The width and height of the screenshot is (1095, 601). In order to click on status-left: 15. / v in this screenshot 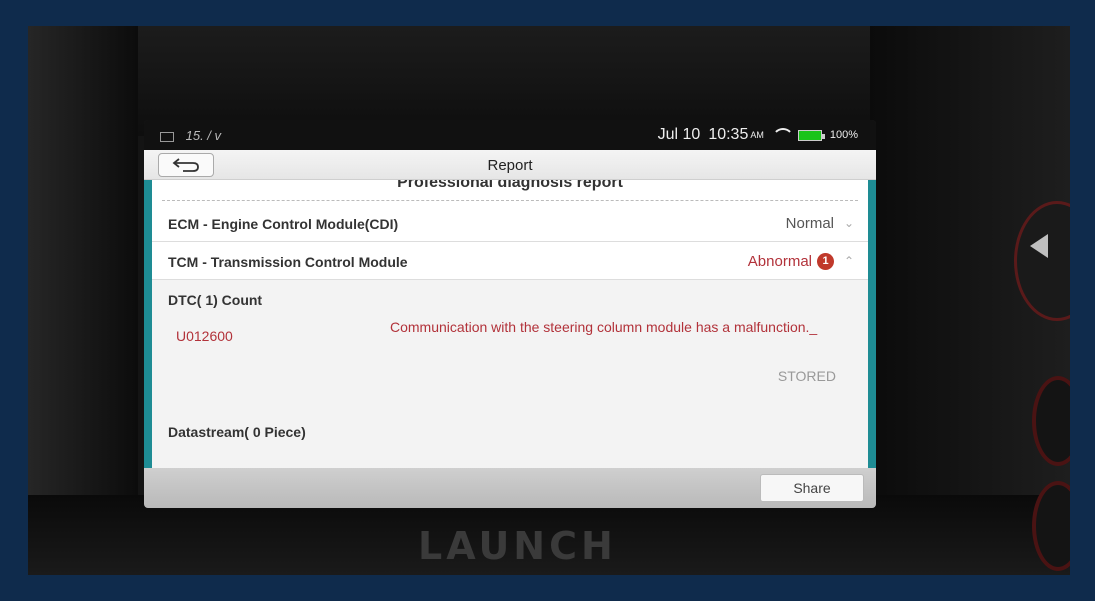, I will do `click(190, 135)`.